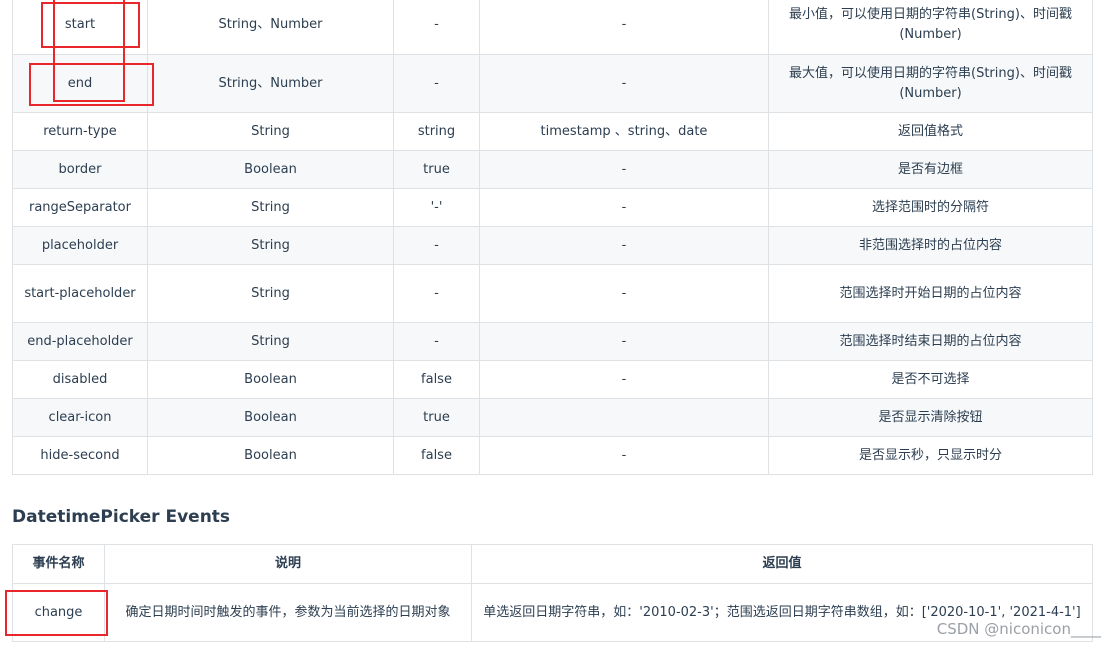  What do you see at coordinates (624, 131) in the screenshot?
I see `prop-options: timestamp 、string、date` at bounding box center [624, 131].